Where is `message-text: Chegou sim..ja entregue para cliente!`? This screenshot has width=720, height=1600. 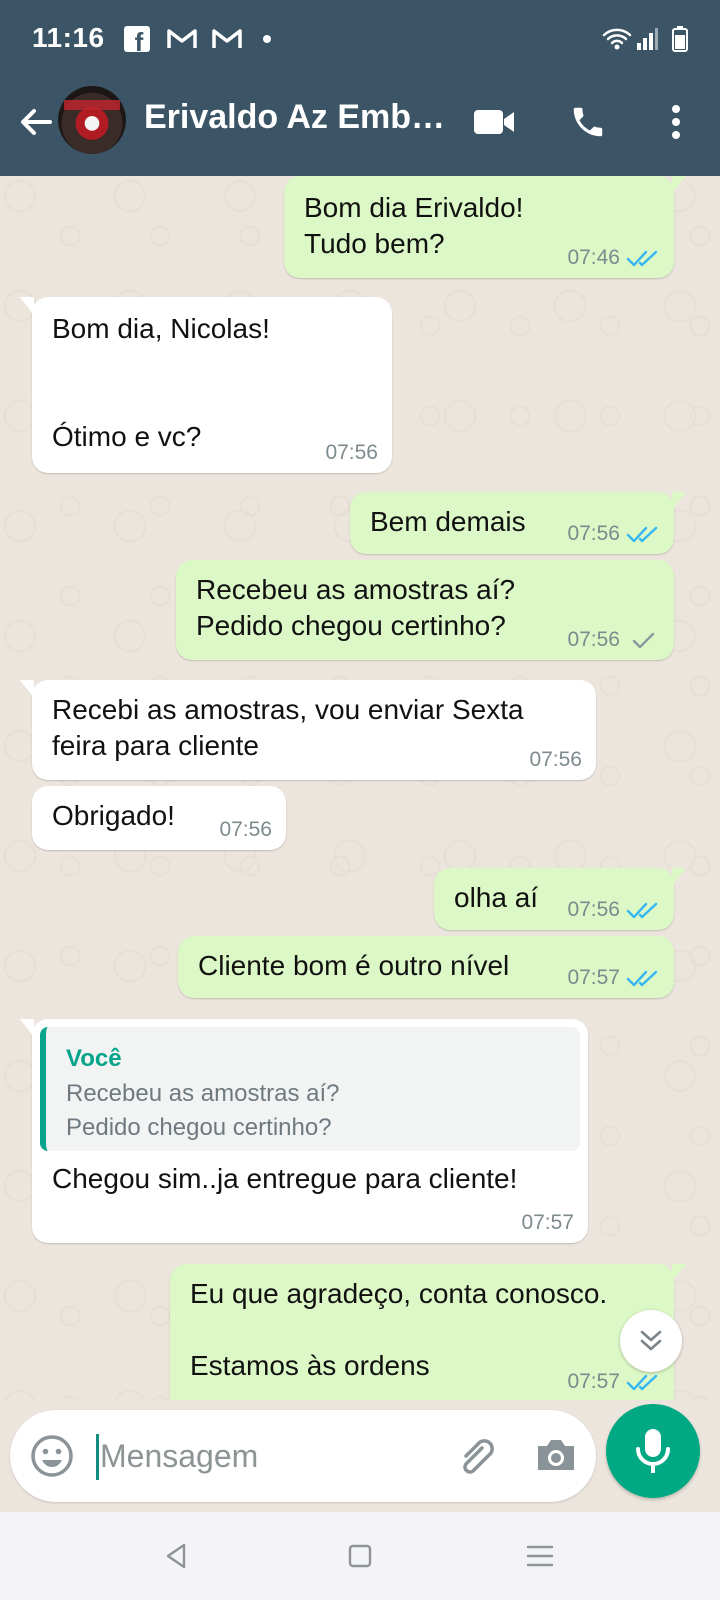
message-text: Chegou sim..ja entregue para cliente! is located at coordinates (285, 1178).